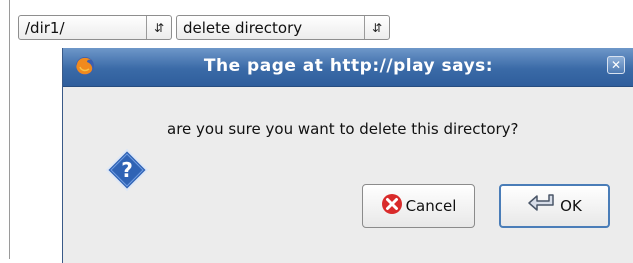 The width and height of the screenshot is (633, 263). I want to click on question-icon: ?, so click(127, 172).